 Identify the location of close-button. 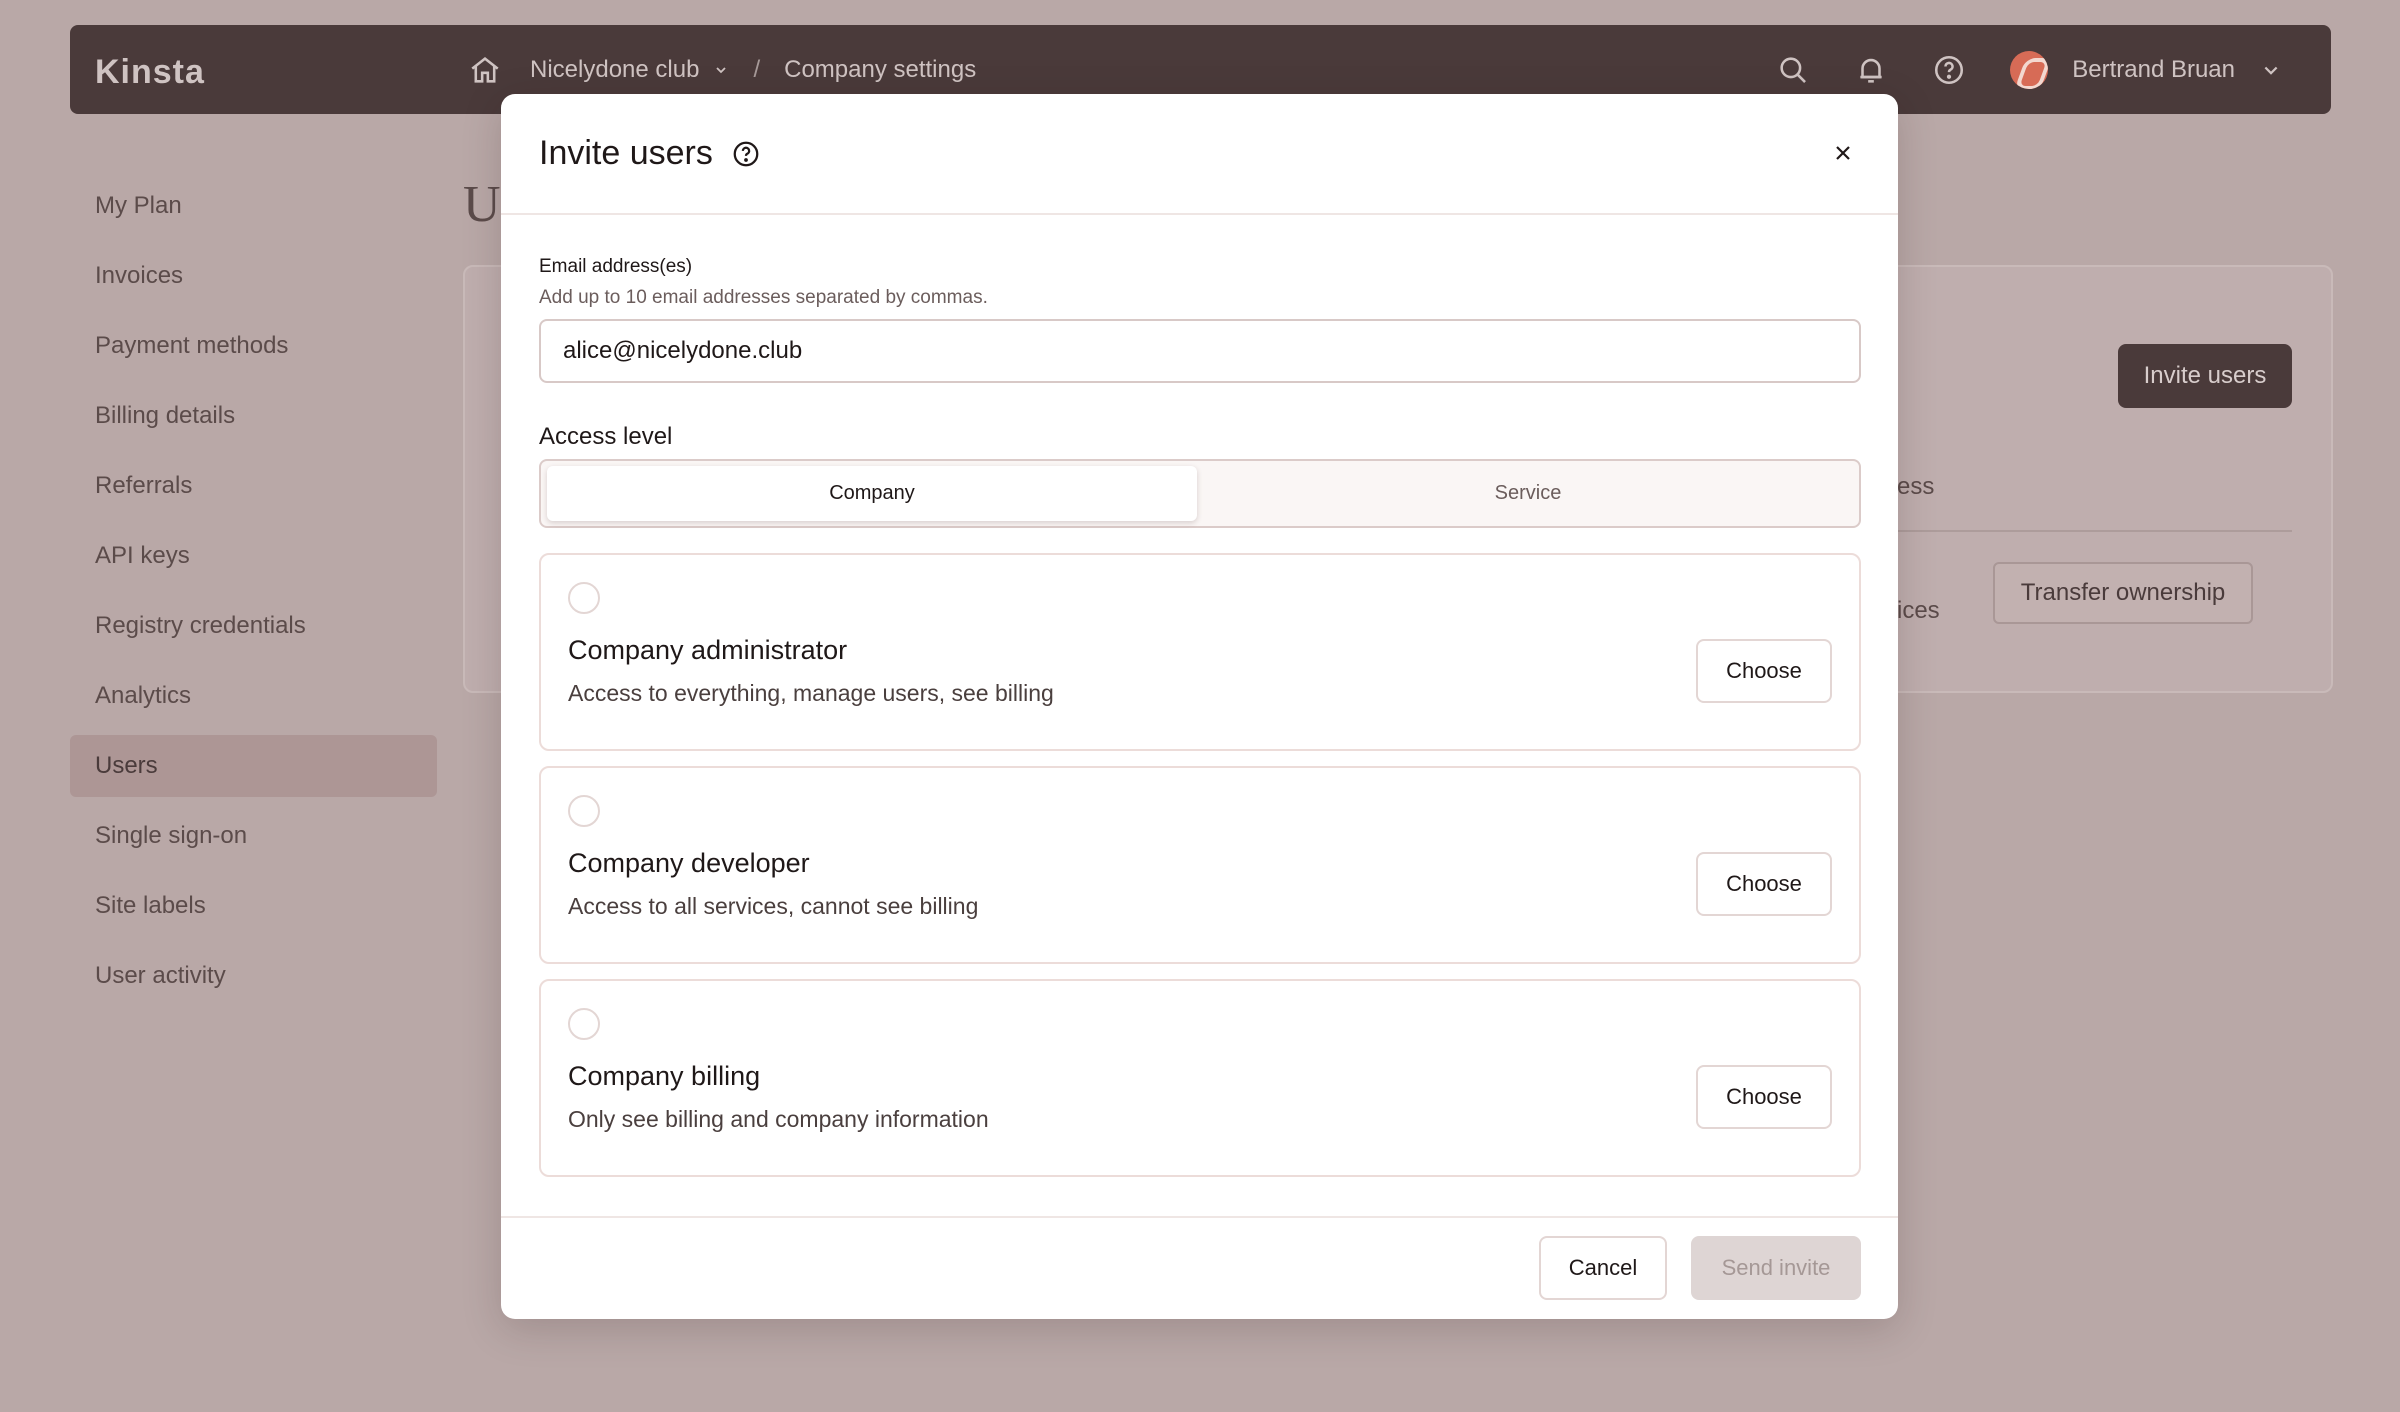
(1843, 153).